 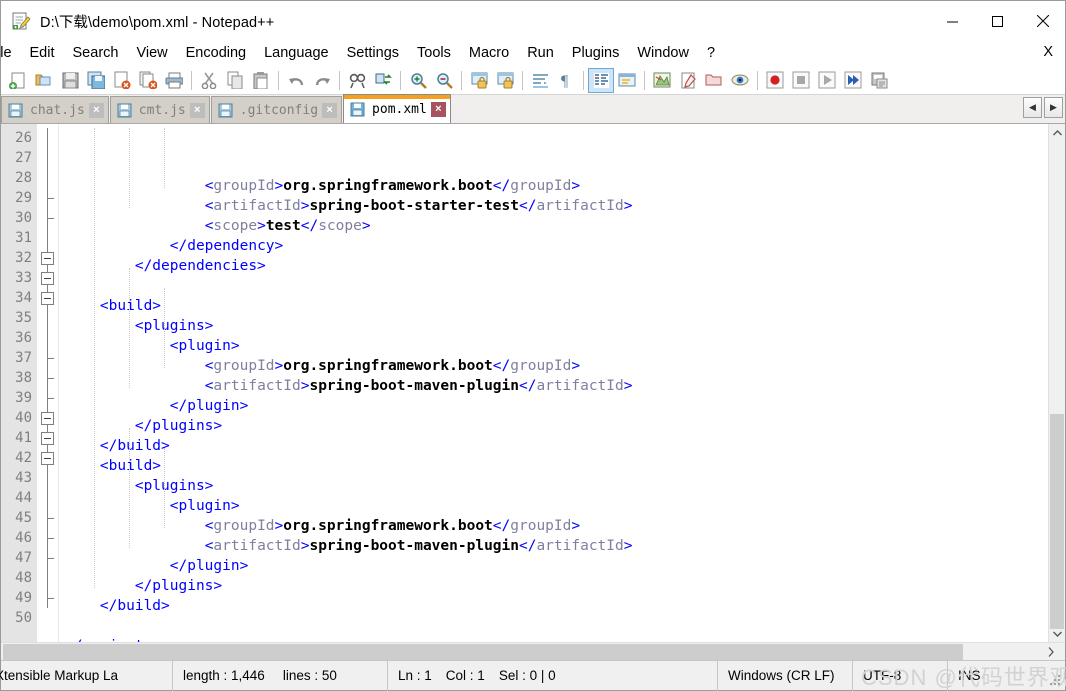 I want to click on macro-record-button, so click(x=775, y=80).